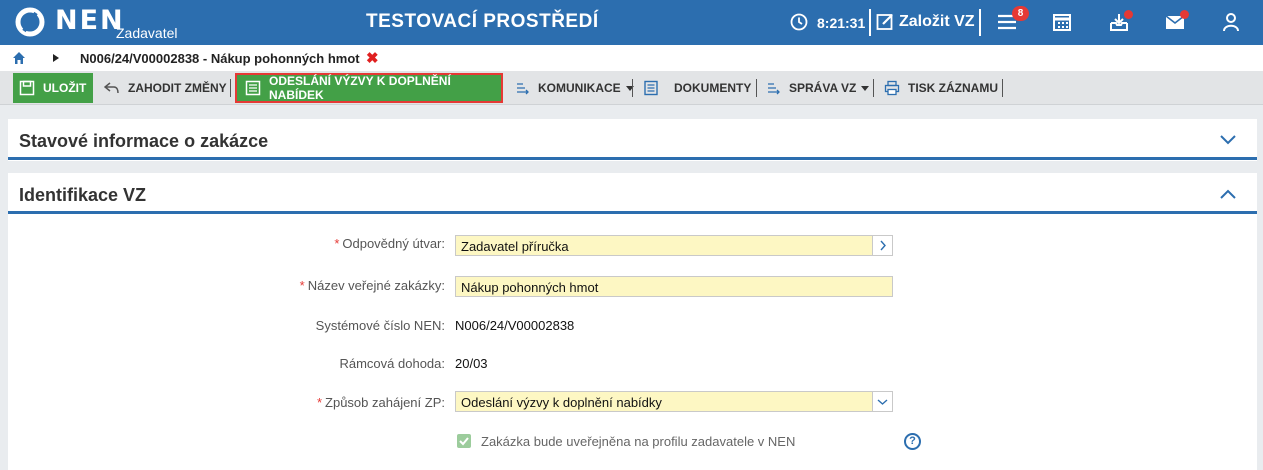  What do you see at coordinates (144, 141) in the screenshot?
I see `status-info-title: Stavové informace o zakázce` at bounding box center [144, 141].